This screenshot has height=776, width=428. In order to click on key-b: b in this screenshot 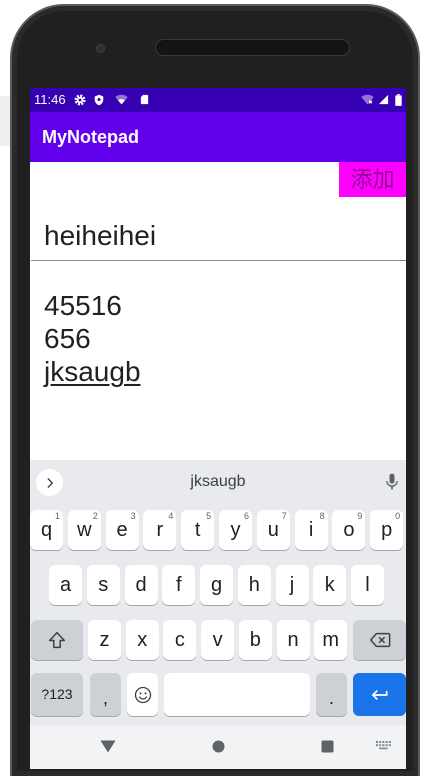, I will do `click(255, 640)`.